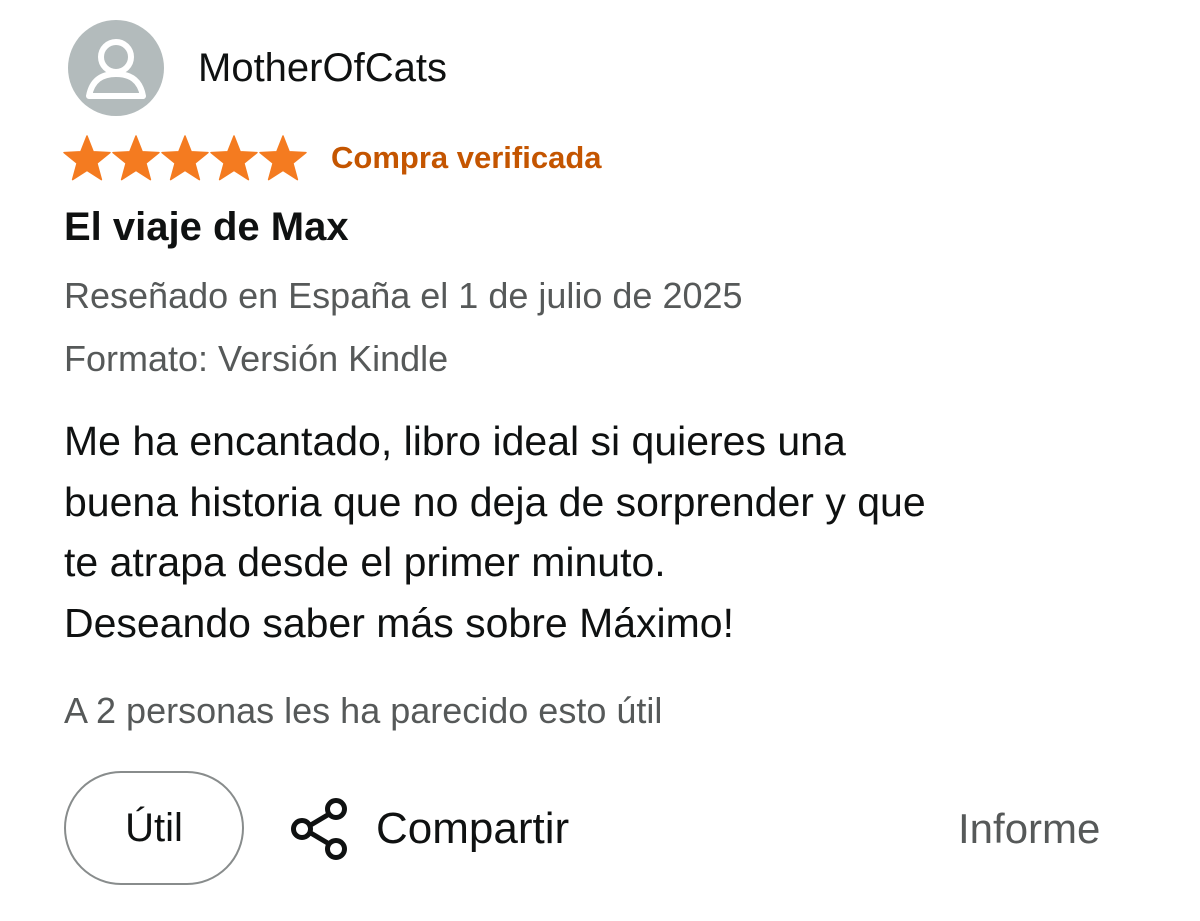 This screenshot has height=921, width=1200. I want to click on star-rating, so click(184, 158).